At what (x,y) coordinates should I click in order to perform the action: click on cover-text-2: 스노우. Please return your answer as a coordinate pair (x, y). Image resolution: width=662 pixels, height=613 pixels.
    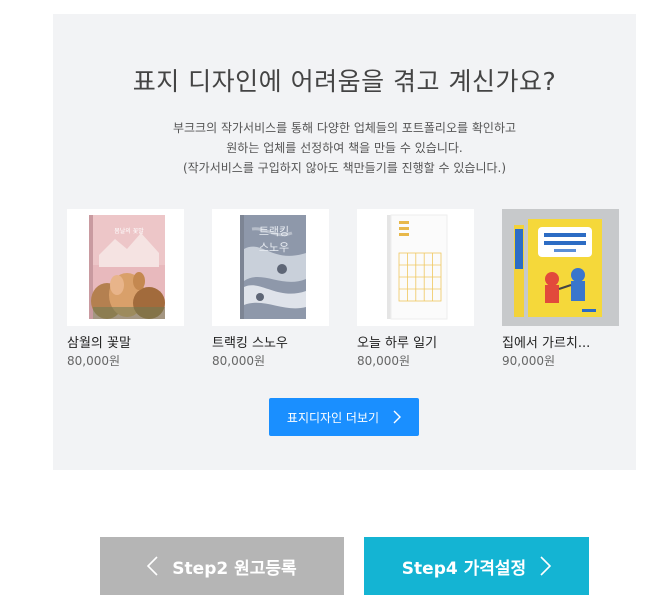
    Looking at the image, I should click on (274, 247).